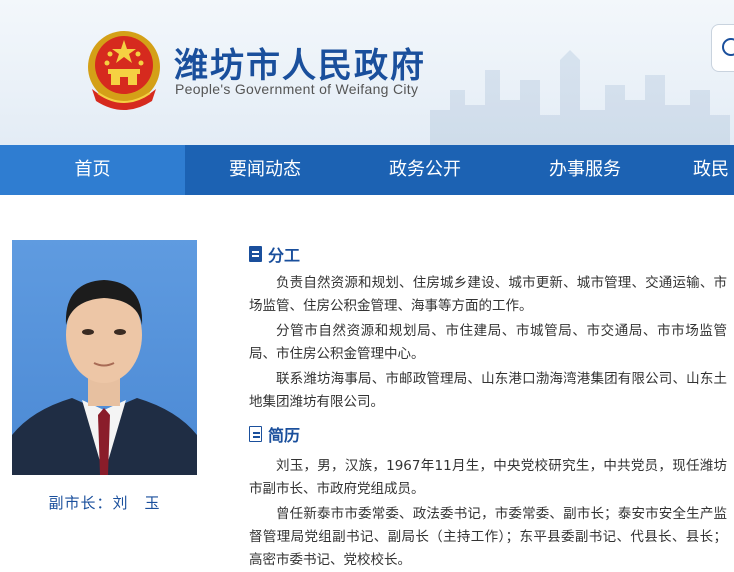  Describe the element at coordinates (300, 62) in the screenshot. I see `site-title: 潍坊市人民政府` at that location.